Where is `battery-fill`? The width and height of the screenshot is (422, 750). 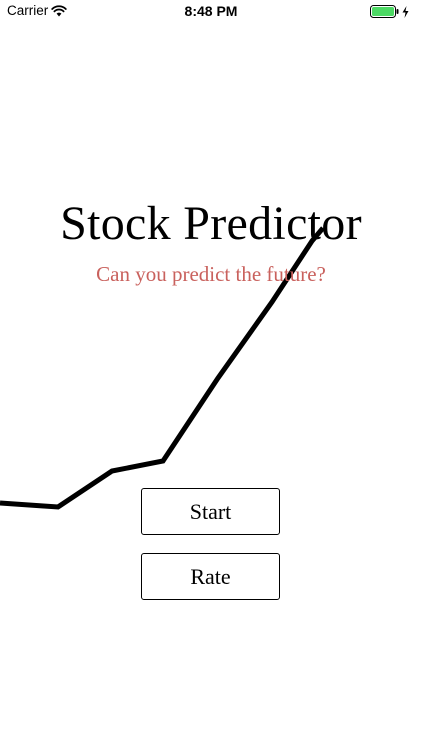 battery-fill is located at coordinates (383, 11).